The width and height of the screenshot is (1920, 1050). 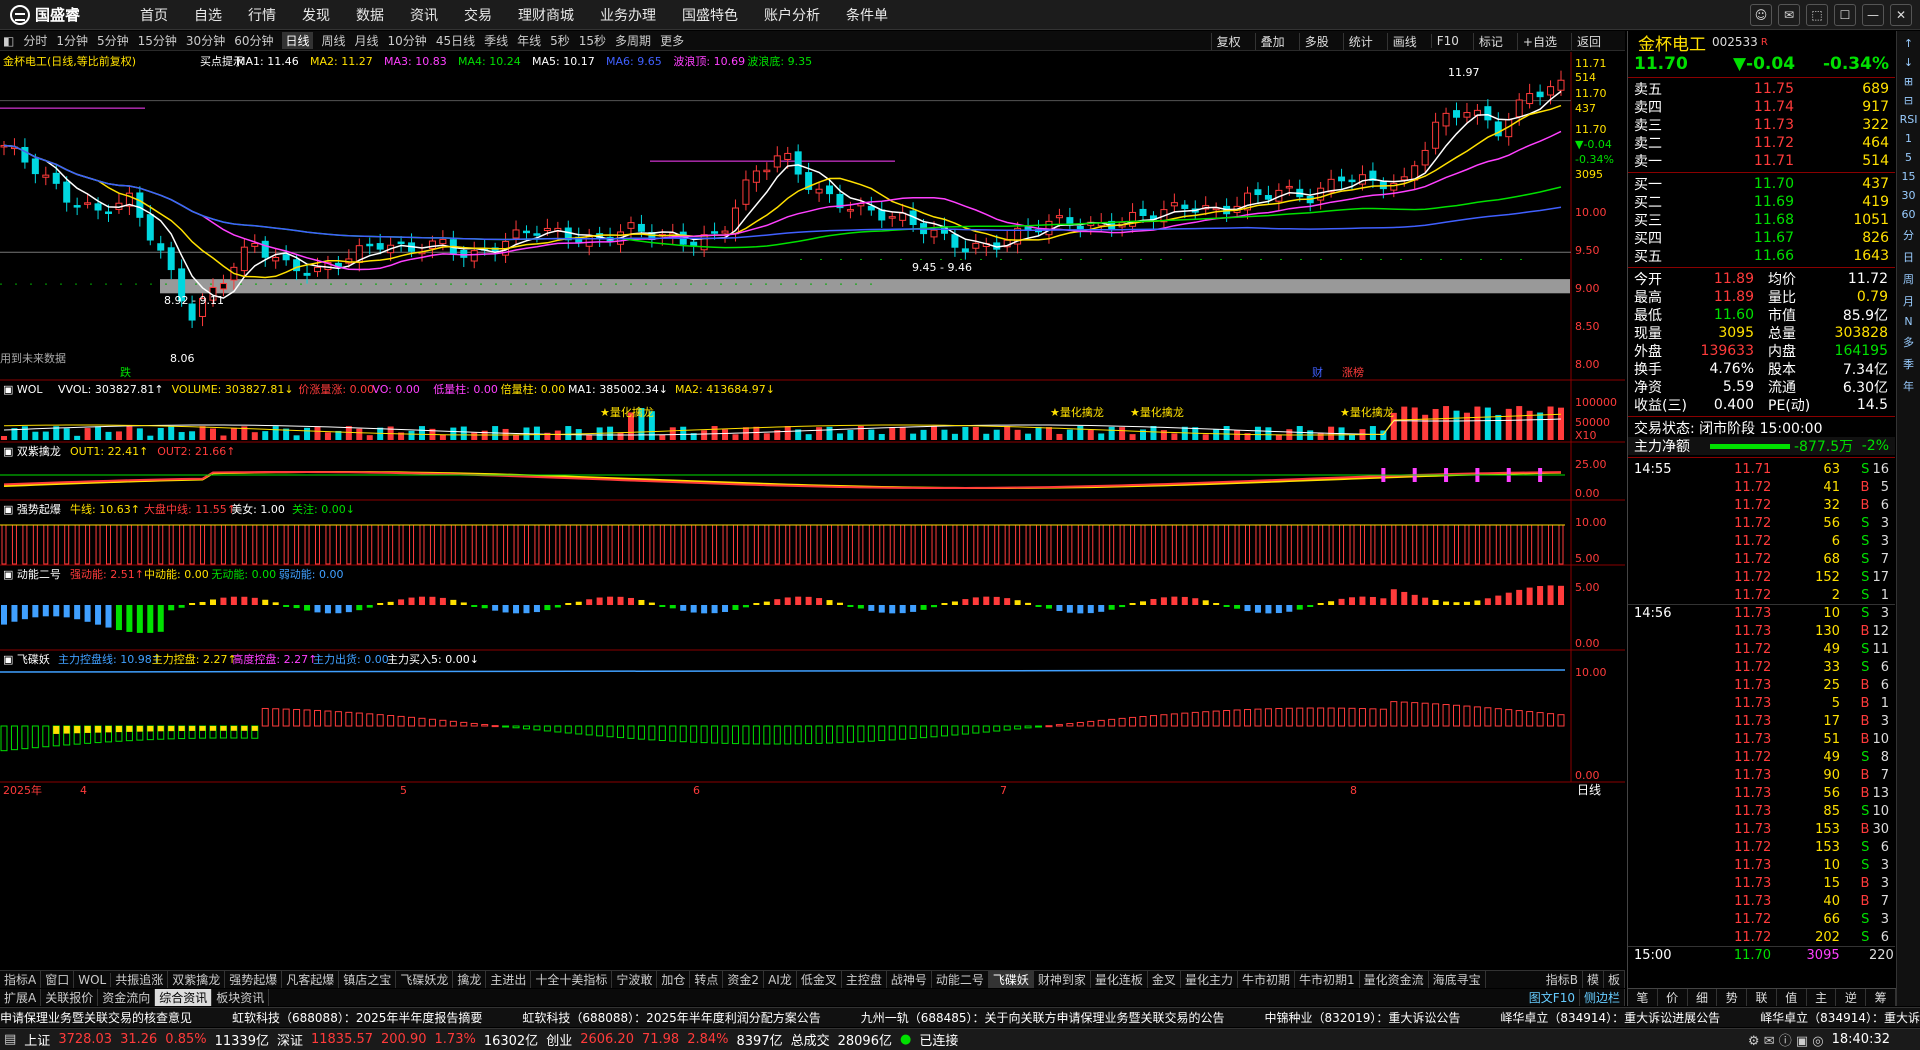 I want to click on quote-tab: 细, so click(x=1703, y=997).